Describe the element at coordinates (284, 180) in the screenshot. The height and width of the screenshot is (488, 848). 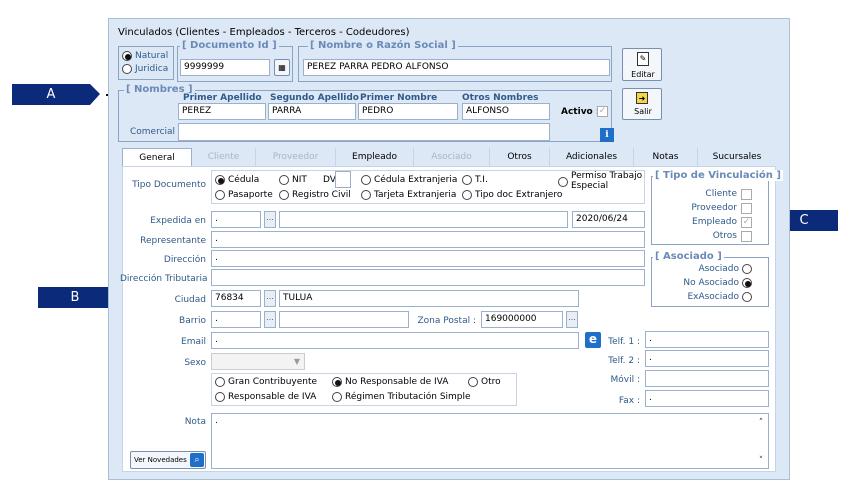
I see `nit-radio` at that location.